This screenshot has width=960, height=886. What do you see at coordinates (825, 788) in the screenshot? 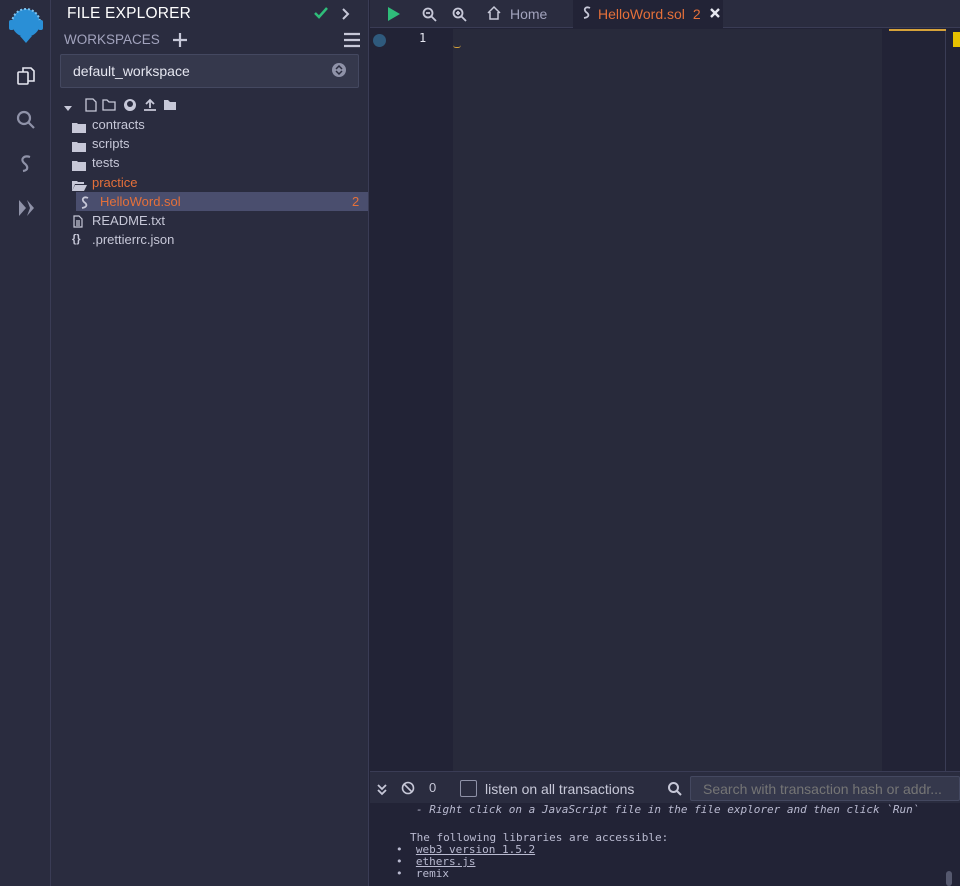
I see `tx-search-input` at bounding box center [825, 788].